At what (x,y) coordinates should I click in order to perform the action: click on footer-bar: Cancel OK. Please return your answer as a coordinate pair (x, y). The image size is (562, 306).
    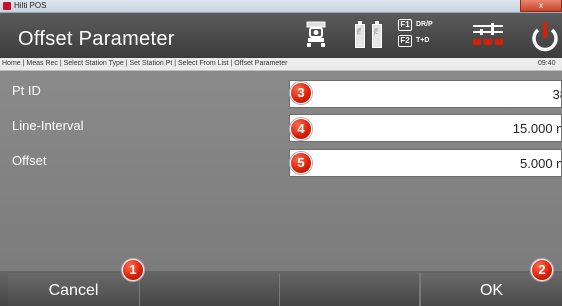
    Looking at the image, I should click on (281, 288).